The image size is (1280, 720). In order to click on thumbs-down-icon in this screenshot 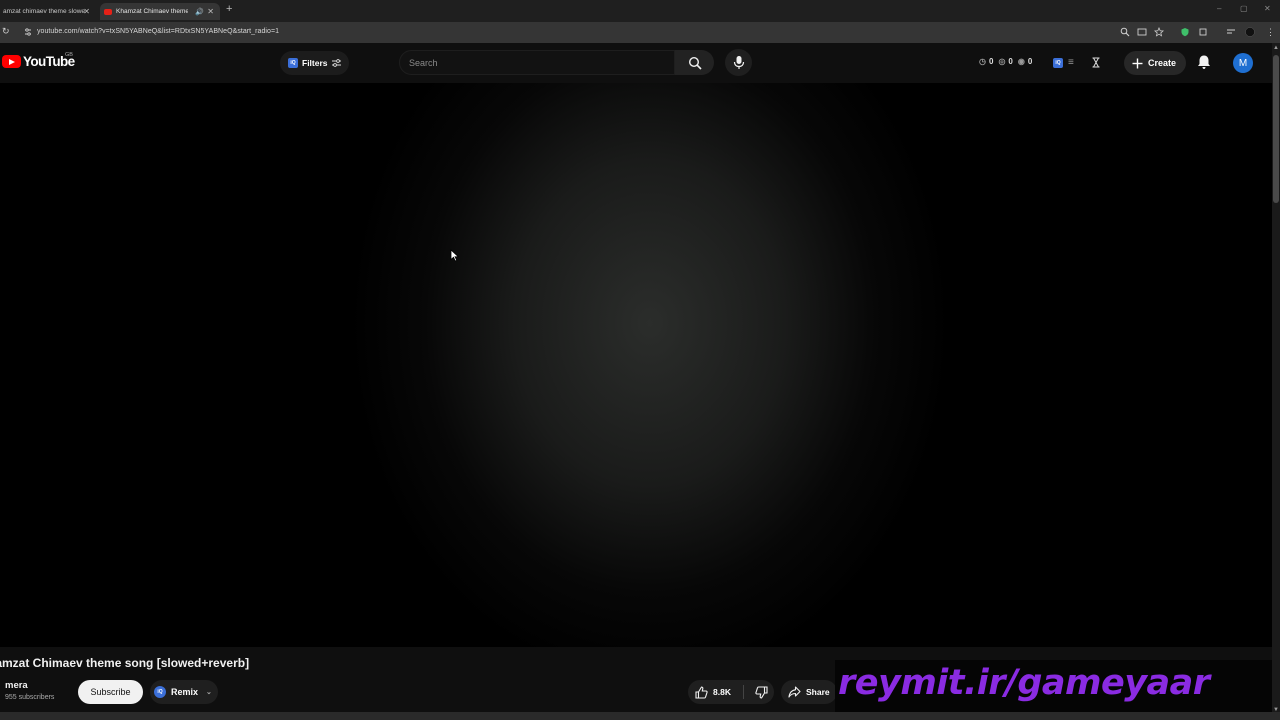, I will do `click(761, 692)`.